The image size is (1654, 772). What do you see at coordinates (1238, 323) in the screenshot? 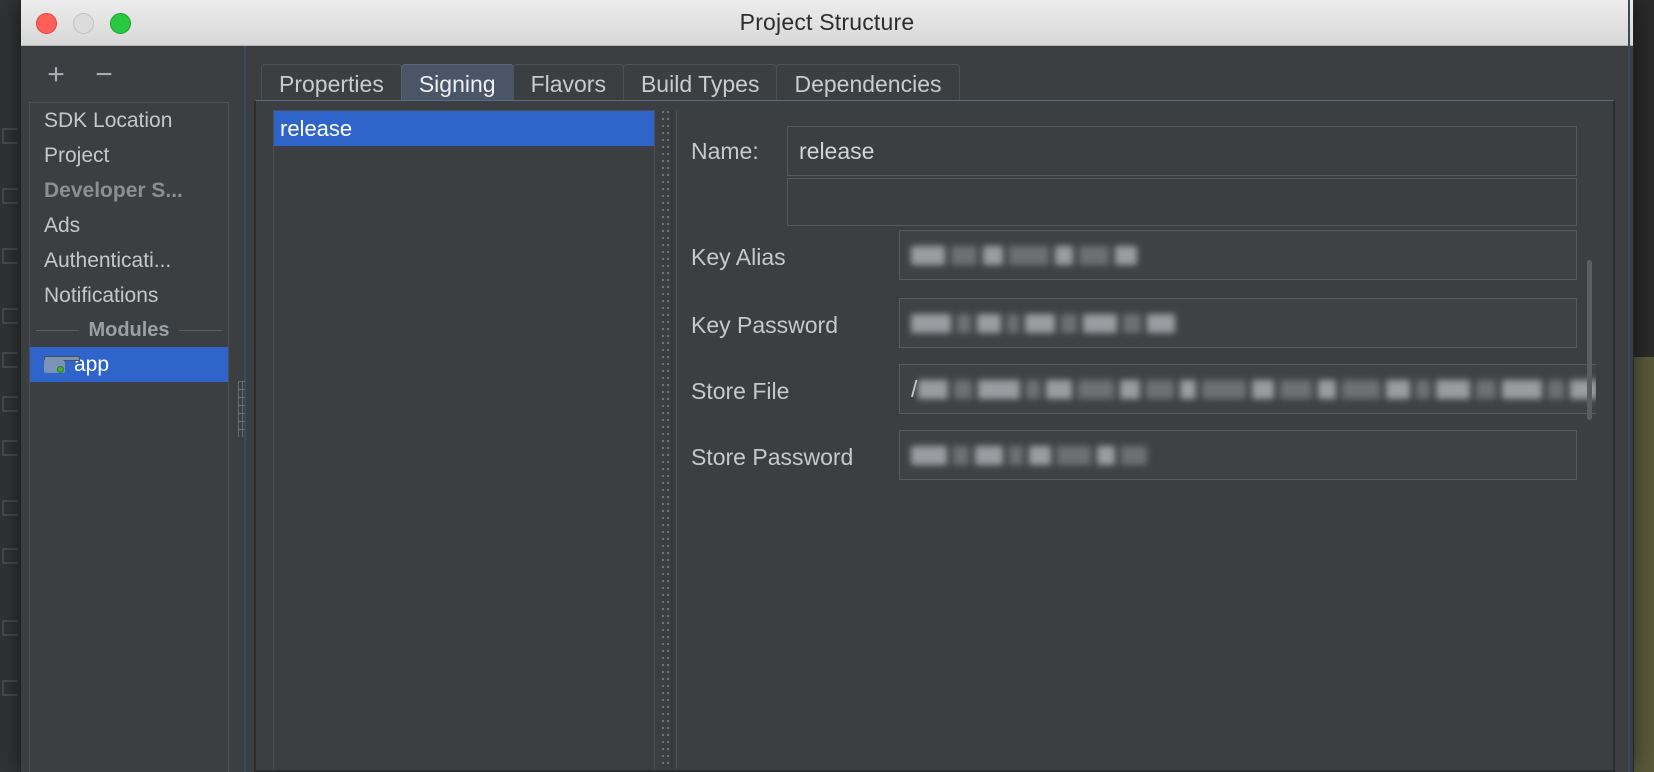
I see `key-password-input` at bounding box center [1238, 323].